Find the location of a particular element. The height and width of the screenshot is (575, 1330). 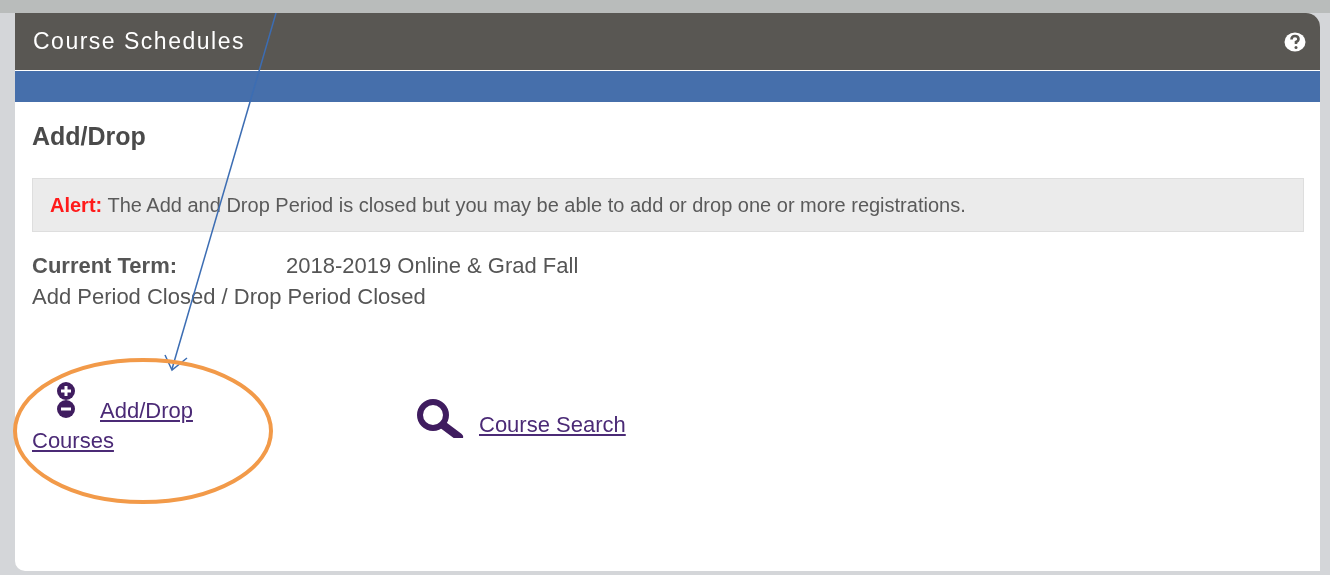

section-heading: Add/Drop is located at coordinates (89, 136).